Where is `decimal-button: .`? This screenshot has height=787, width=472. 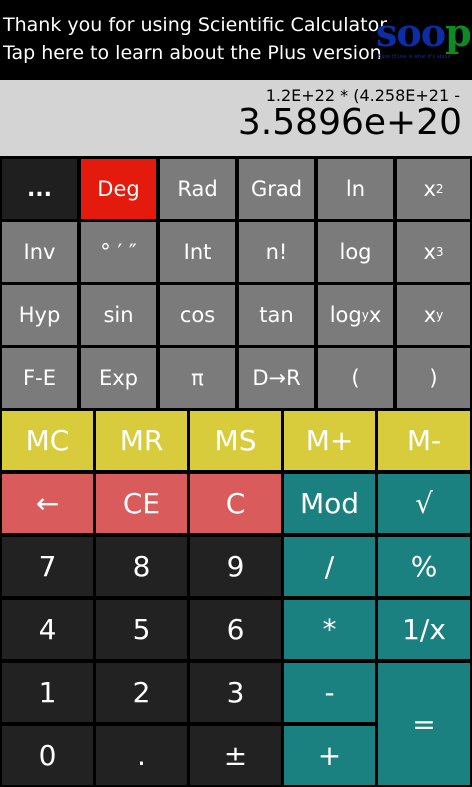
decimal-button: . is located at coordinates (141, 755).